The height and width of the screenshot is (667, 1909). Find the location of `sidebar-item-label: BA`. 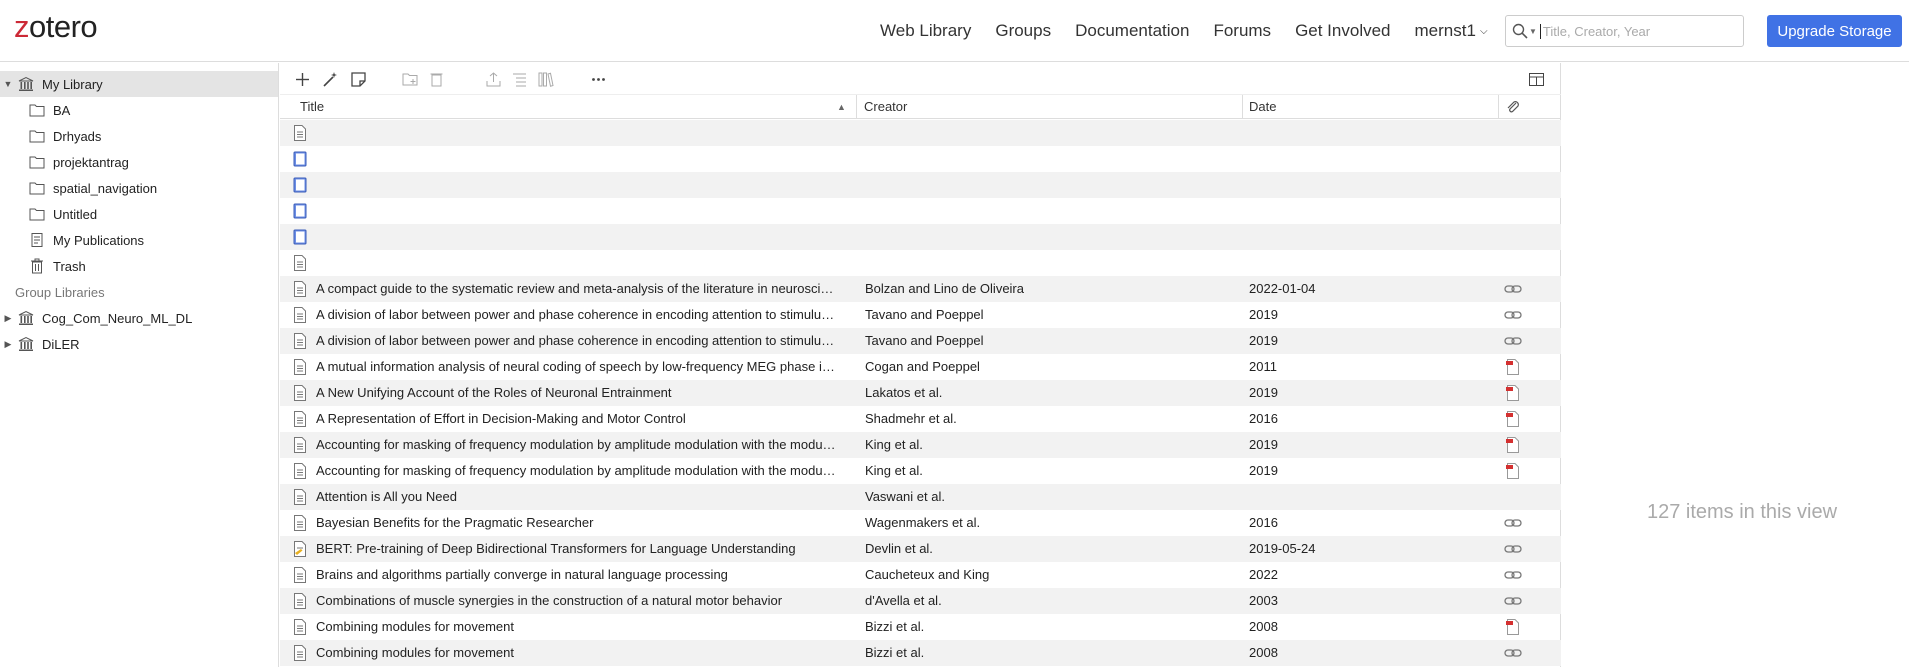

sidebar-item-label: BA is located at coordinates (62, 110).